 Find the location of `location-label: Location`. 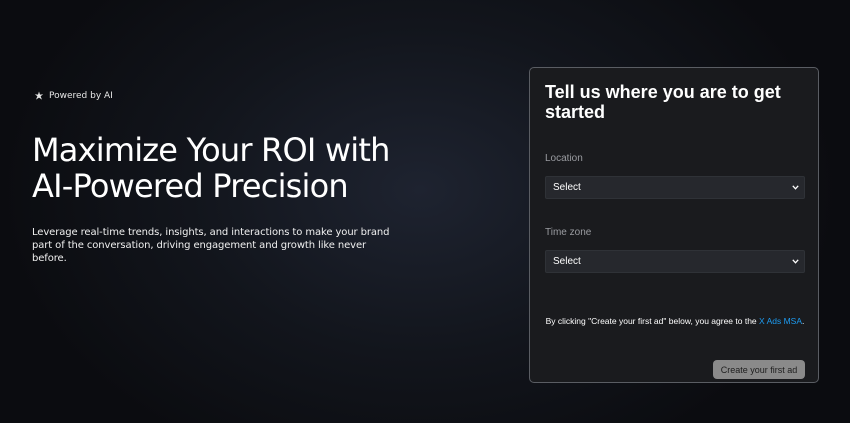

location-label: Location is located at coordinates (564, 158).